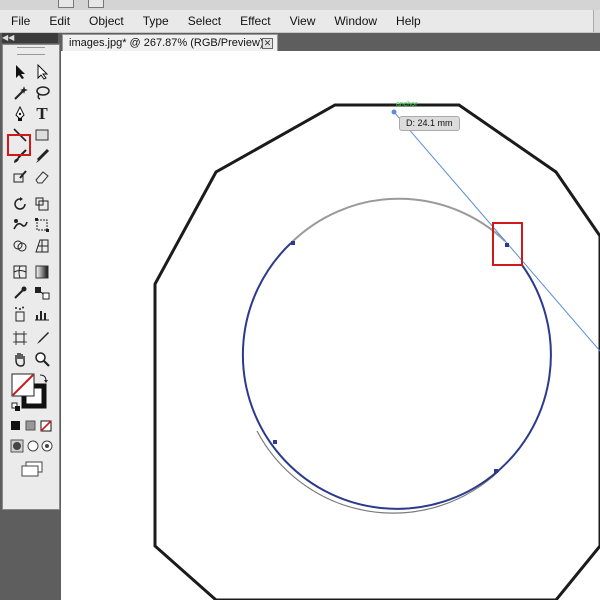 Image resolution: width=600 pixels, height=600 pixels. Describe the element at coordinates (398, 220) in the screenshot. I see `sketch-arc` at that location.